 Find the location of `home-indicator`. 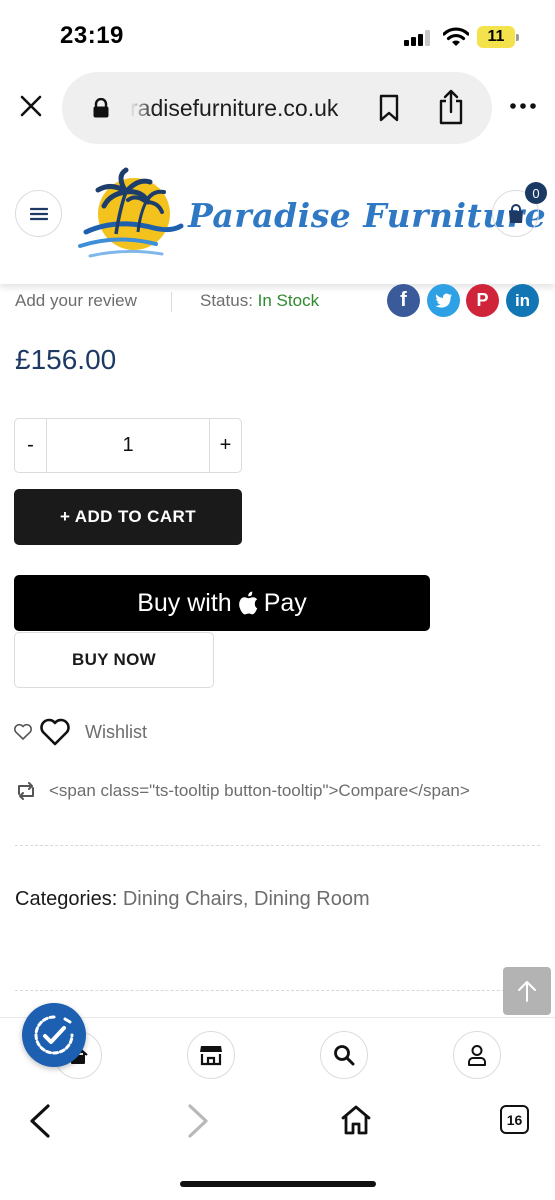

home-indicator is located at coordinates (278, 1184).